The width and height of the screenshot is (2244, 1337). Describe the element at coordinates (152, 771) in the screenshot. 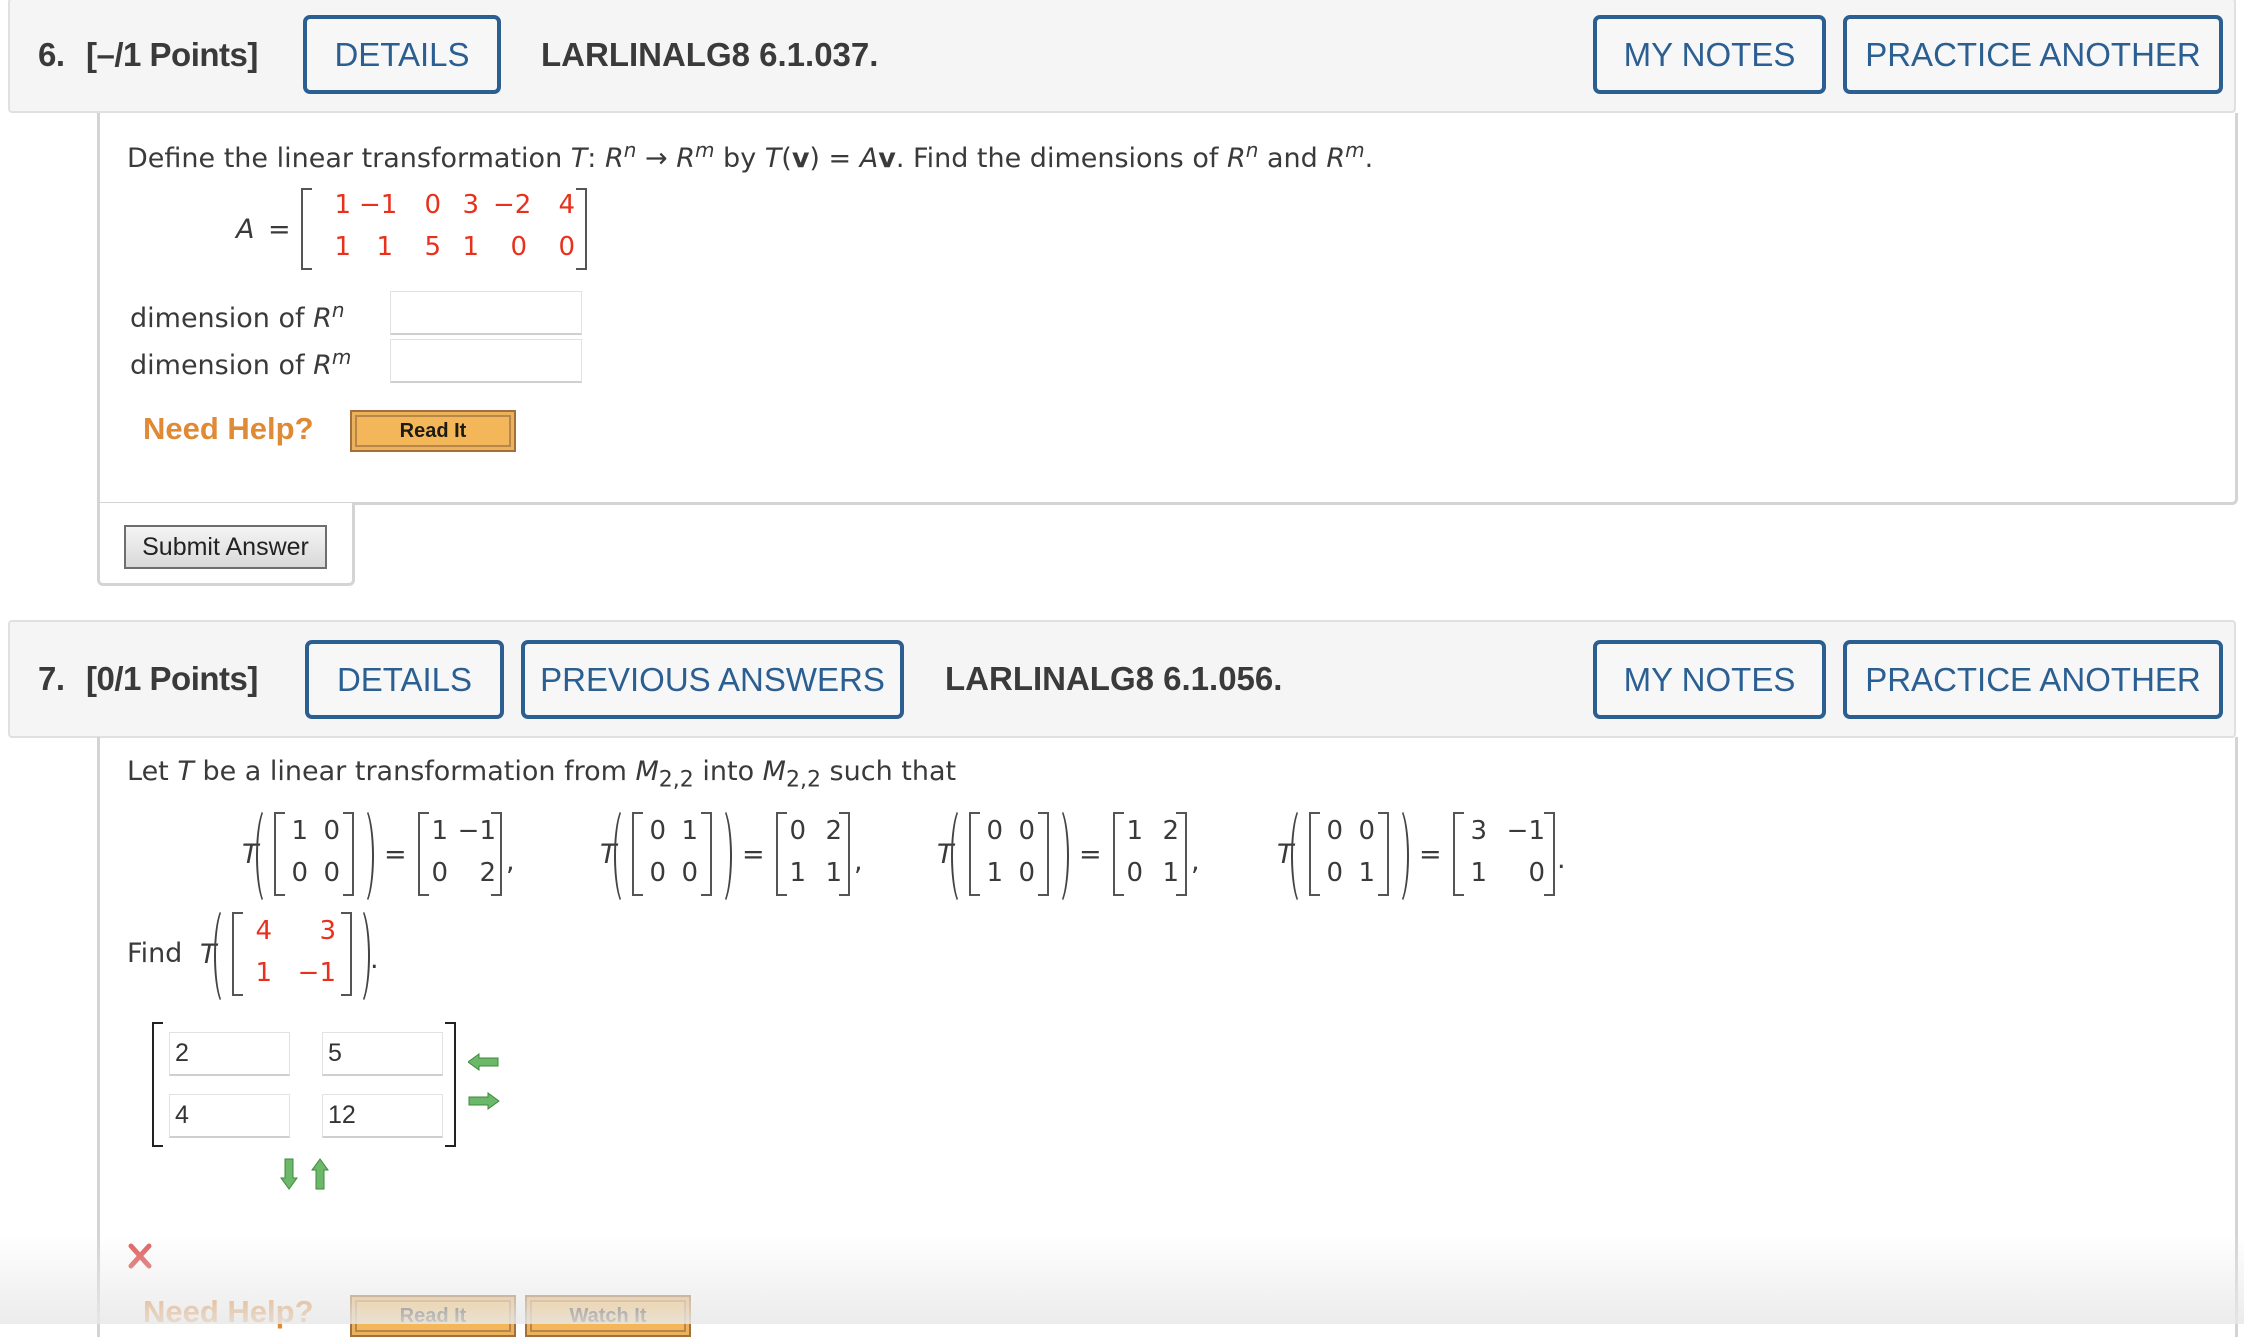

I see `prompt-text: Let` at that location.